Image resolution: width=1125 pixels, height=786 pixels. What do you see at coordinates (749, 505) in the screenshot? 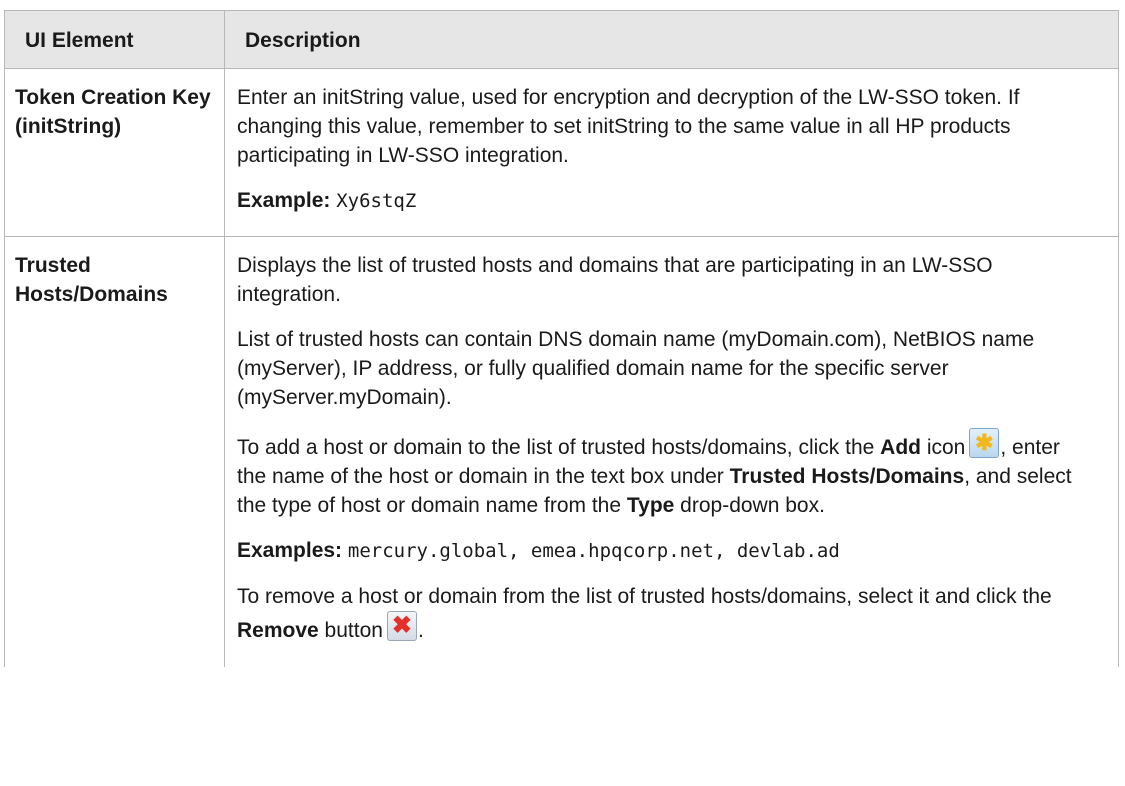
I see `instruction-text: drop-down box.` at bounding box center [749, 505].